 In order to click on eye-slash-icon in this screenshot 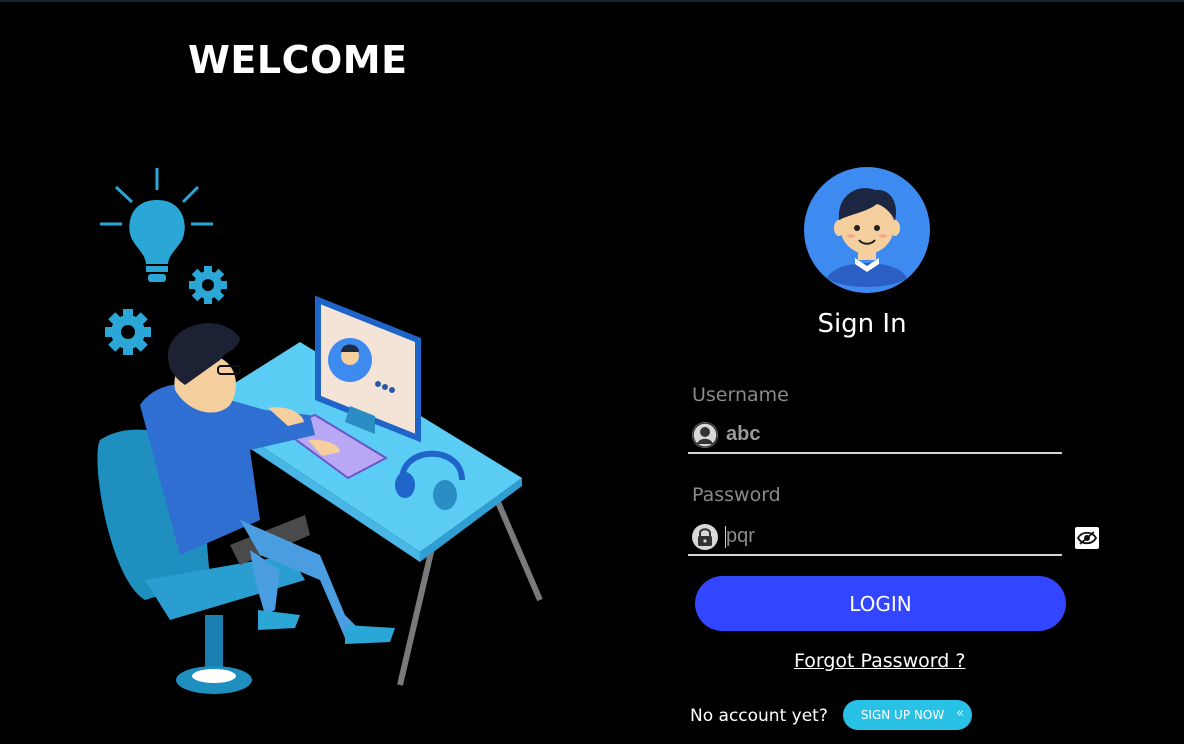, I will do `click(1087, 538)`.